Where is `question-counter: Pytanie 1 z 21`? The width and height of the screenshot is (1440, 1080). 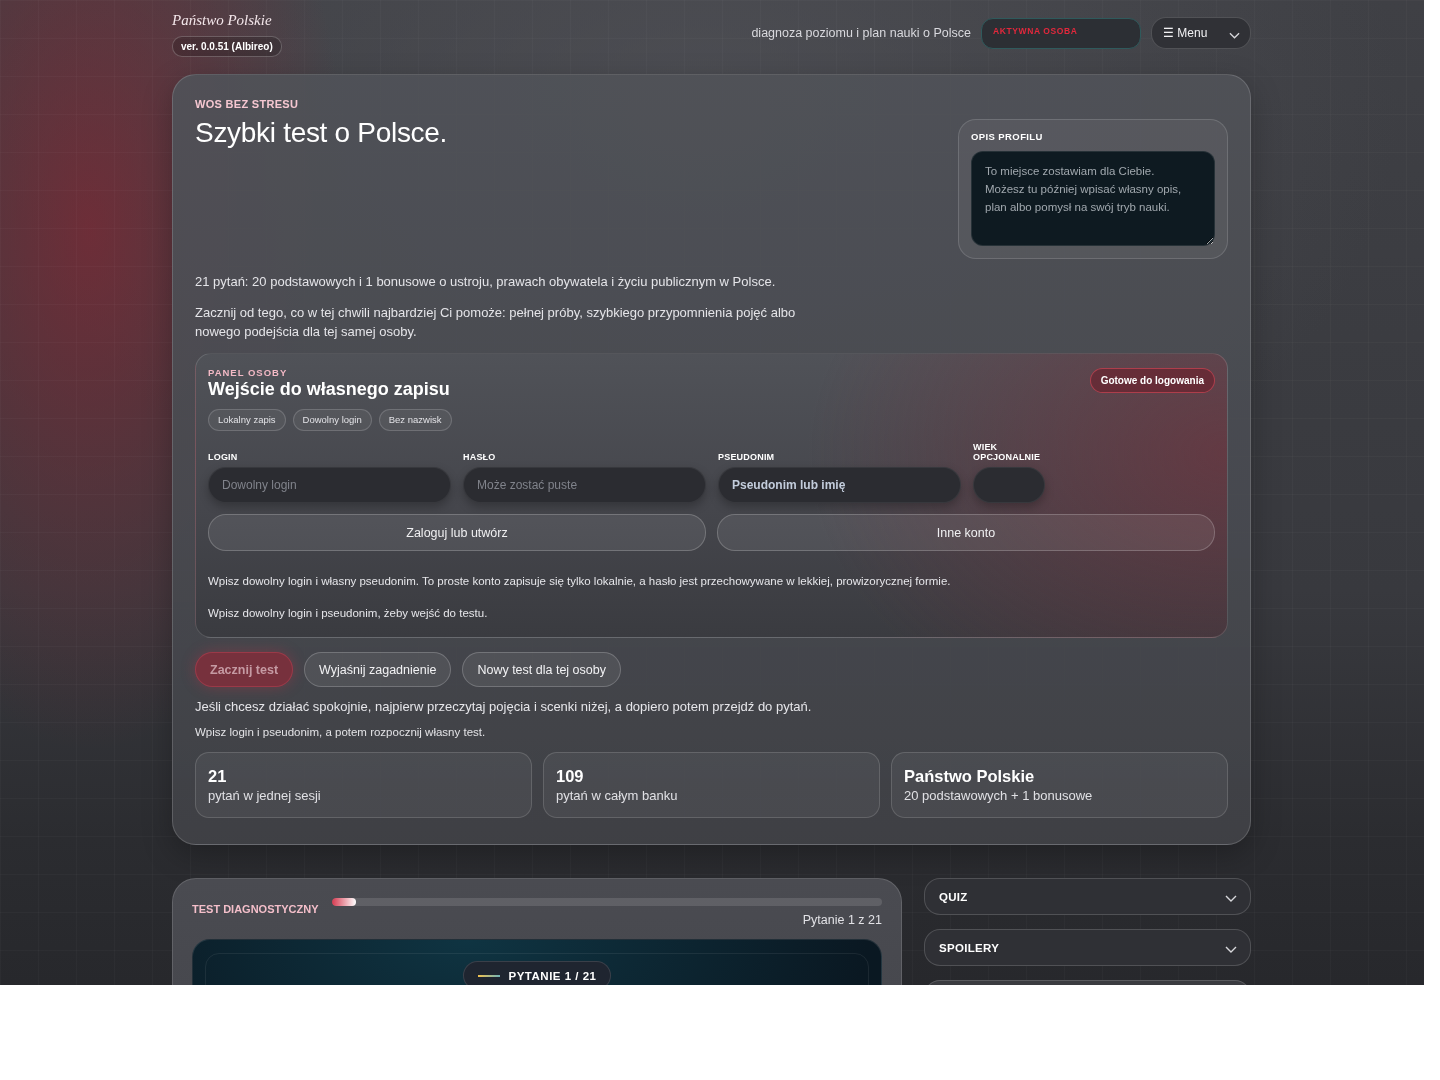 question-counter: Pytanie 1 z 21 is located at coordinates (842, 920).